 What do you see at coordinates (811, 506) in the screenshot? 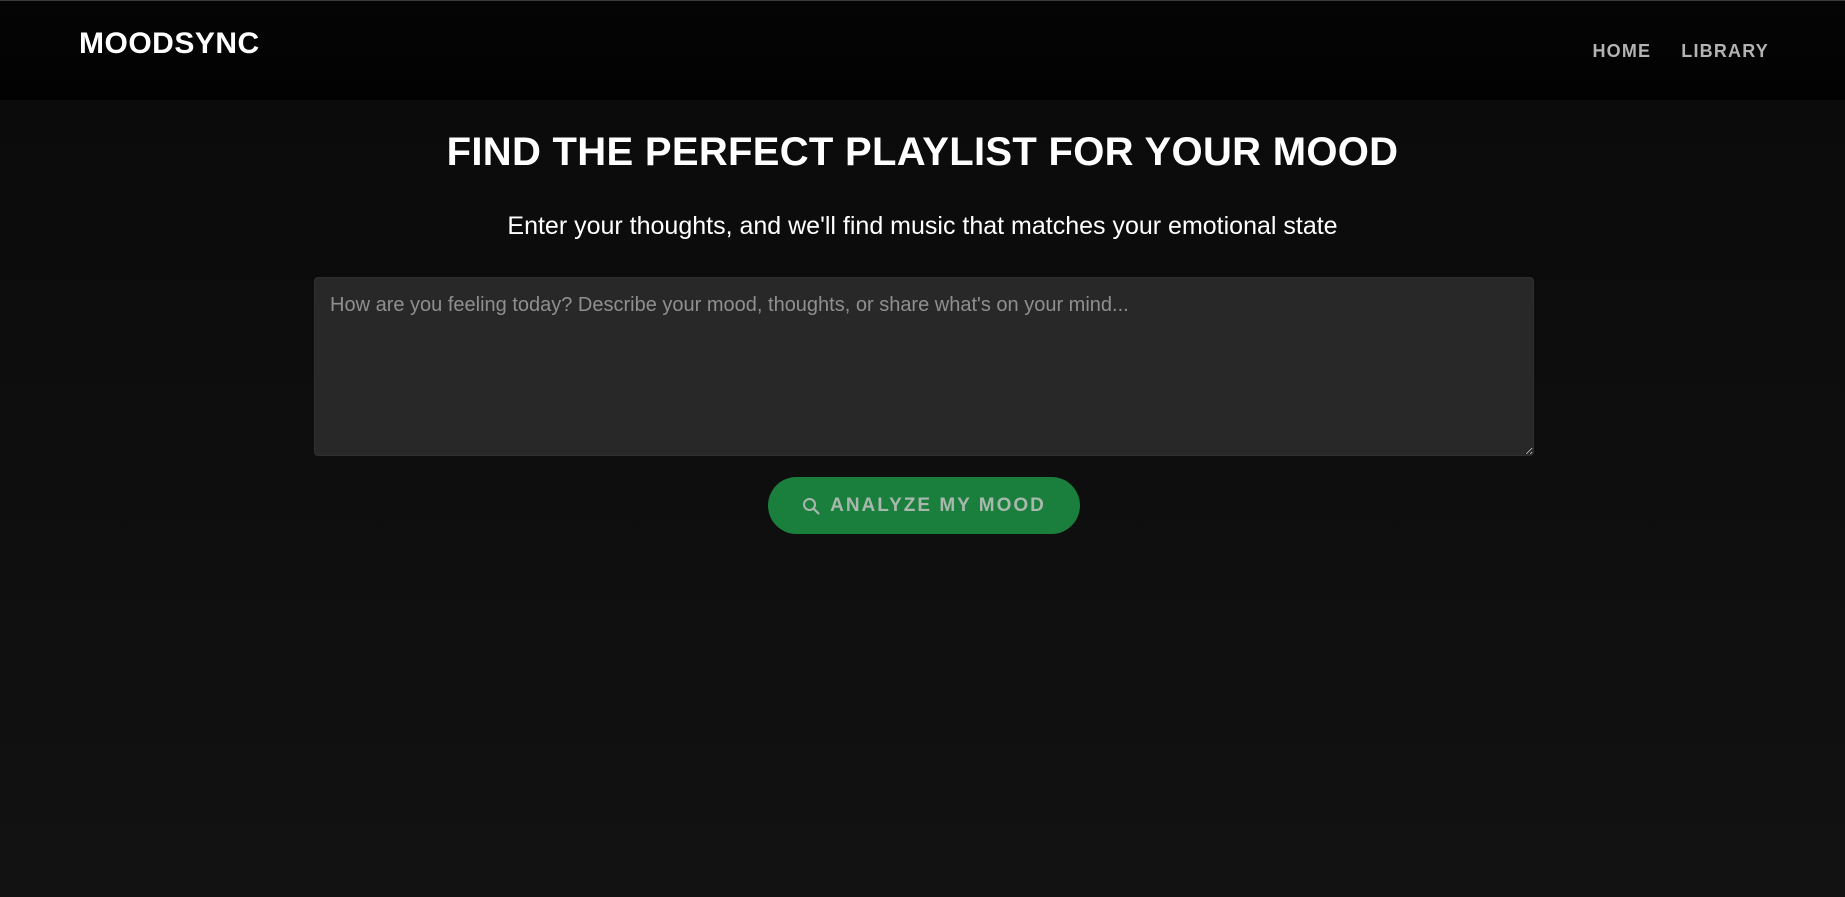
I see `search-icon` at bounding box center [811, 506].